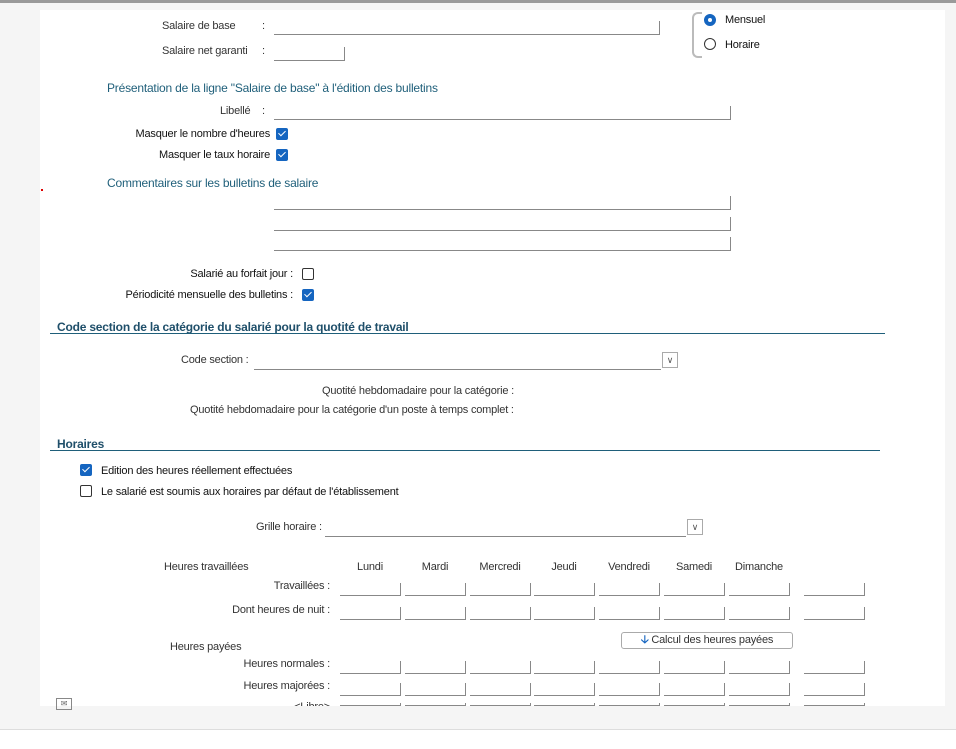  I want to click on hours-row-label: Travaillées :, so click(301, 586).